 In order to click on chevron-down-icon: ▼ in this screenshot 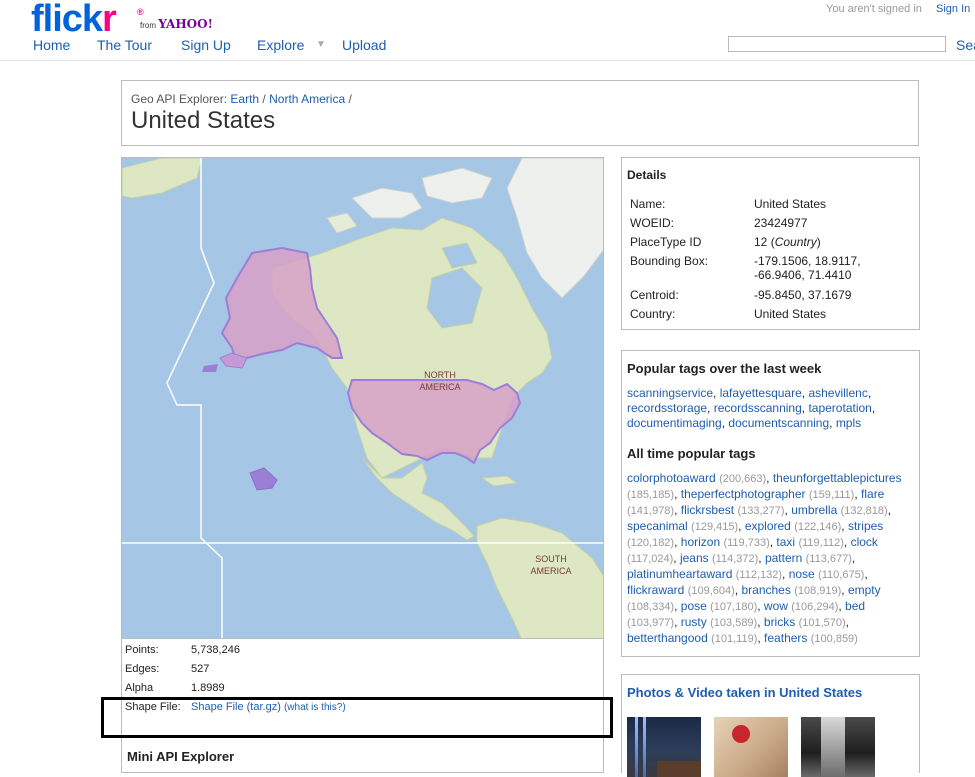, I will do `click(321, 44)`.